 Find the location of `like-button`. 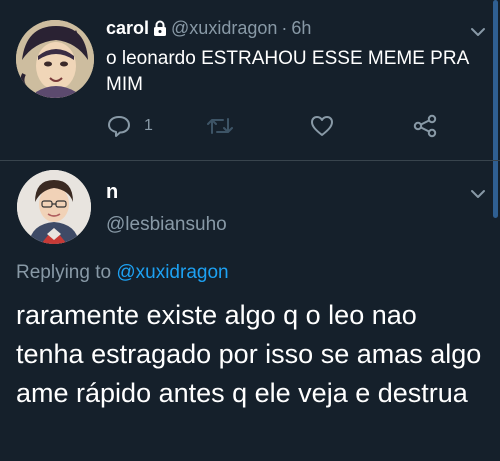

like-button is located at coordinates (322, 126).